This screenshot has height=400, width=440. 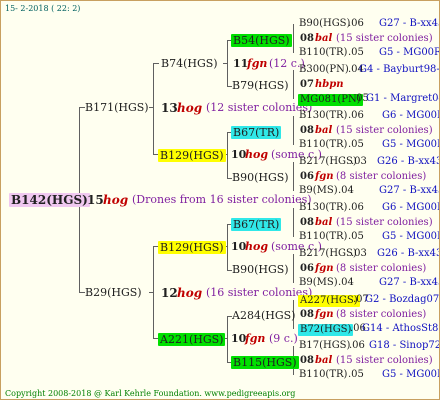 What do you see at coordinates (323, 237) in the screenshot?
I see `queen-g4-9: B110(TR)` at bounding box center [323, 237].